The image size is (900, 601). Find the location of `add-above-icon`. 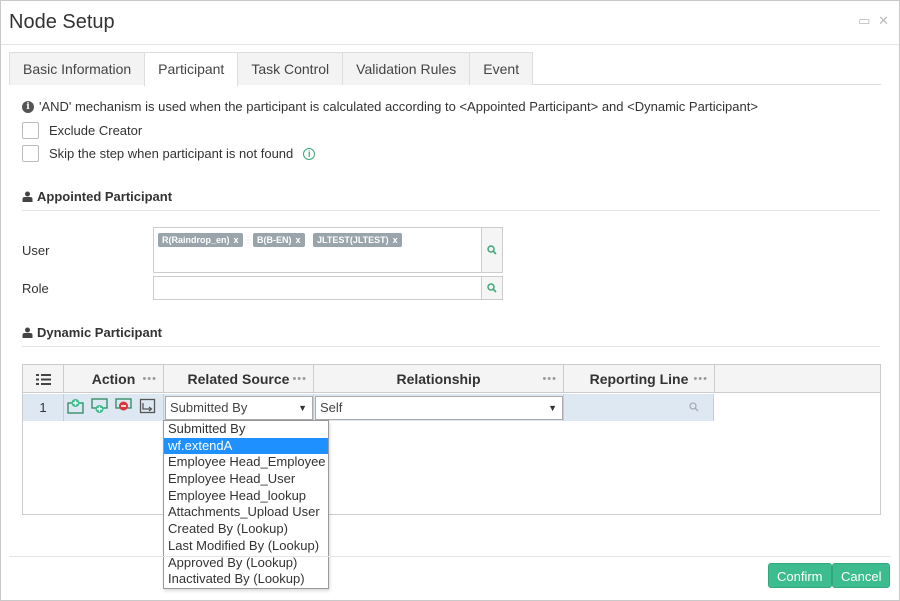

add-above-icon is located at coordinates (75, 406).